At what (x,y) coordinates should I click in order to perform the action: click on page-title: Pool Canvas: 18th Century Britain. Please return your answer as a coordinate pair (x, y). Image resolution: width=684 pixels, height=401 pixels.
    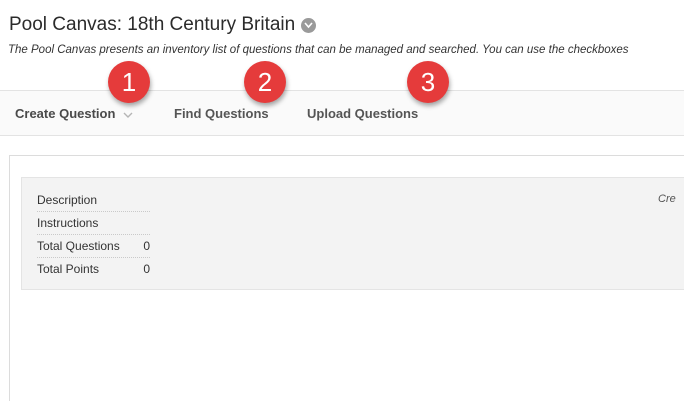
    Looking at the image, I should click on (163, 25).